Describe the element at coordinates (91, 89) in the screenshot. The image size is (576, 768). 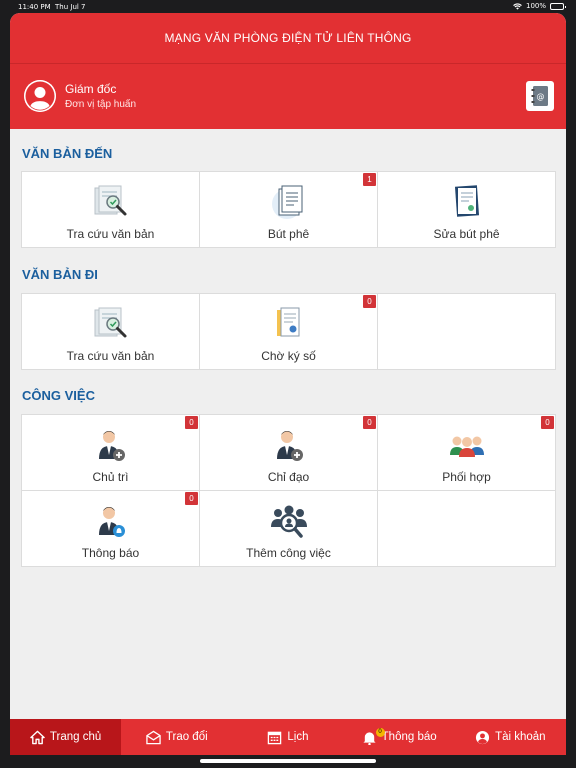
I see `user-role: Giám đốc` at that location.